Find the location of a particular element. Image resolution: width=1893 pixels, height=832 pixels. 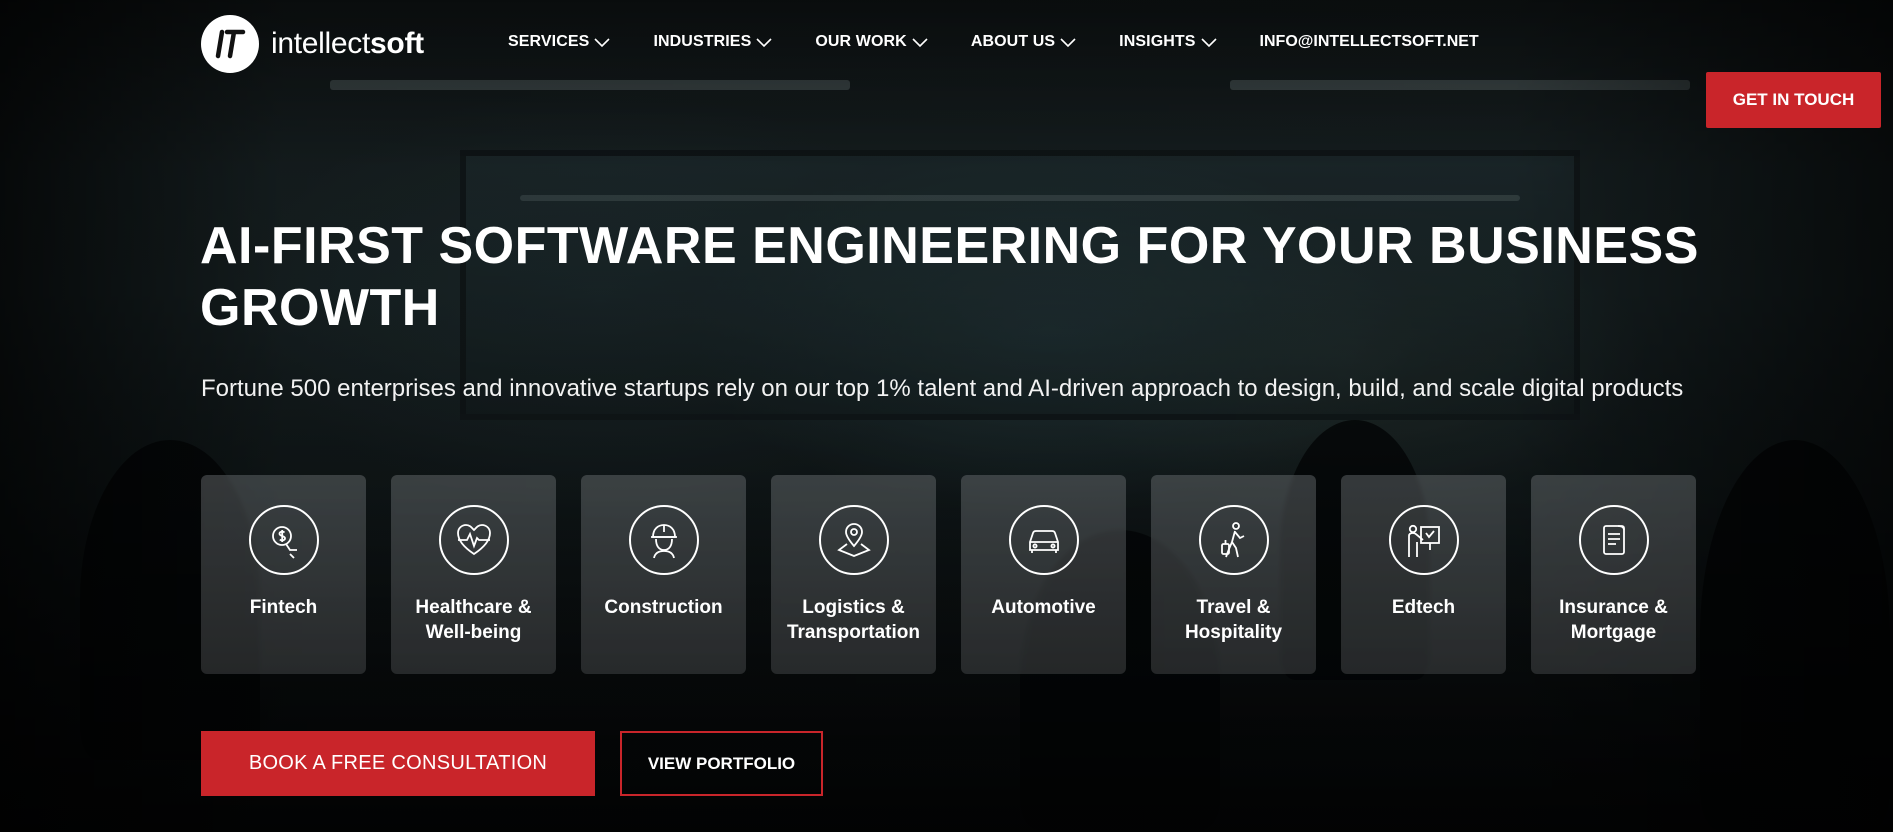

logo-text: intellectsoft is located at coordinates (347, 44).